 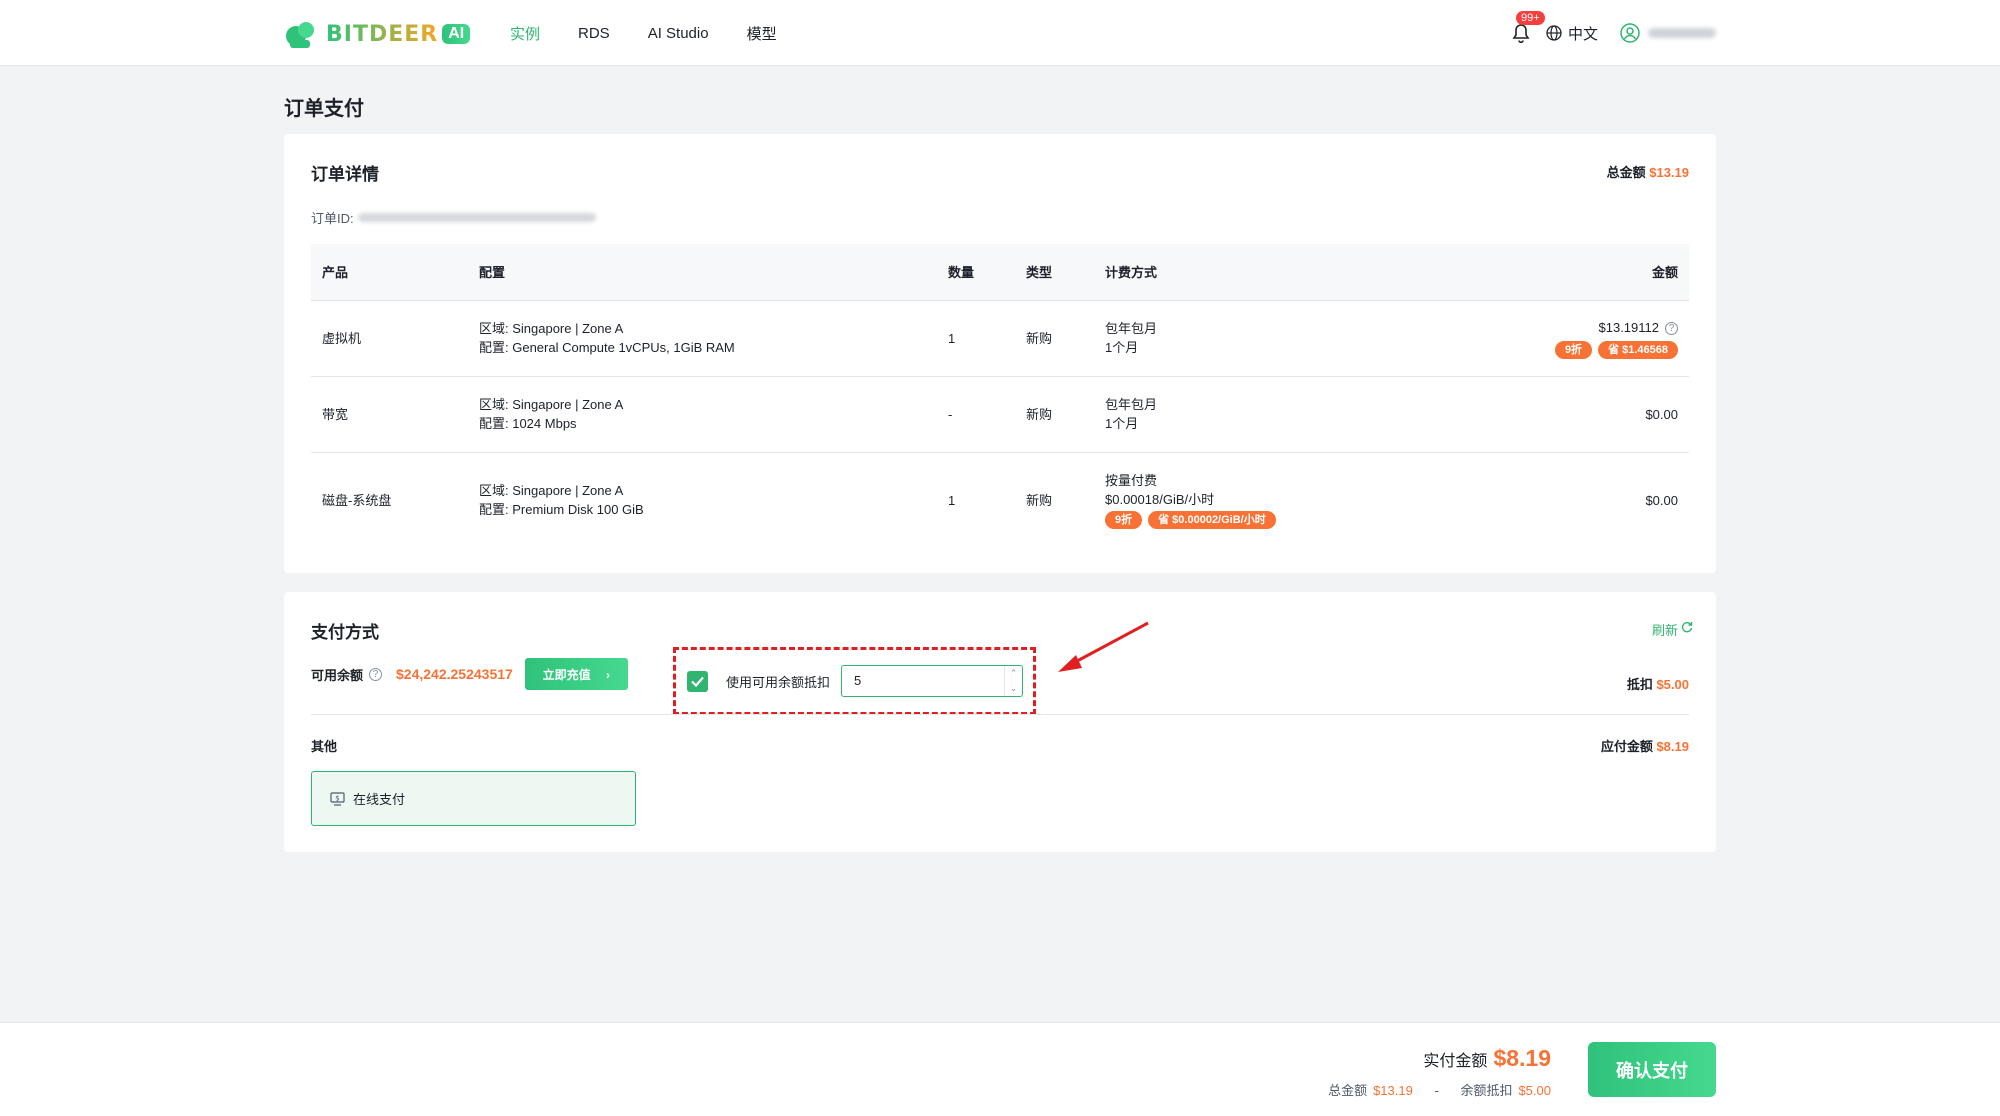 What do you see at coordinates (1013, 673) in the screenshot?
I see `chevron-up-icon: ⌃` at bounding box center [1013, 673].